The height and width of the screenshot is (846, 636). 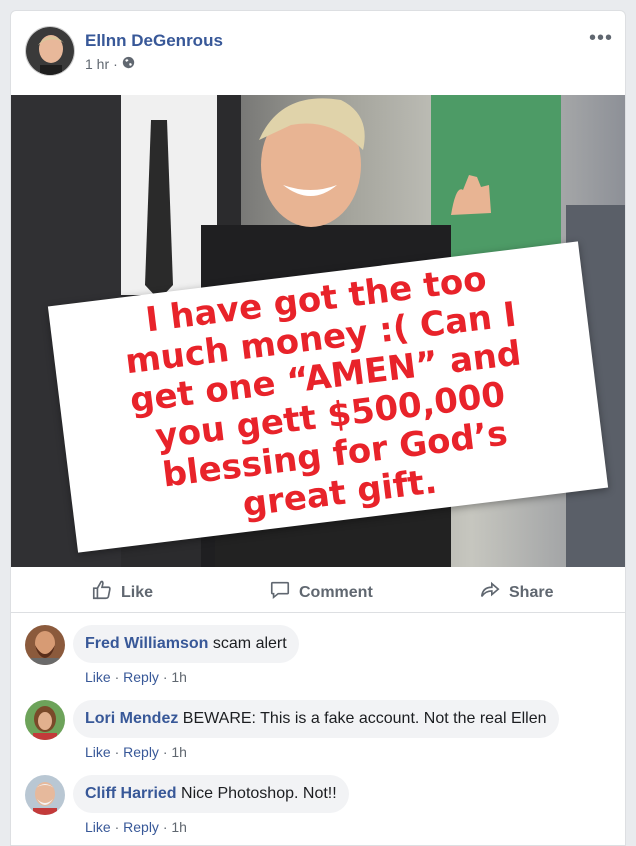 I want to click on share-button: Share, so click(x=516, y=592).